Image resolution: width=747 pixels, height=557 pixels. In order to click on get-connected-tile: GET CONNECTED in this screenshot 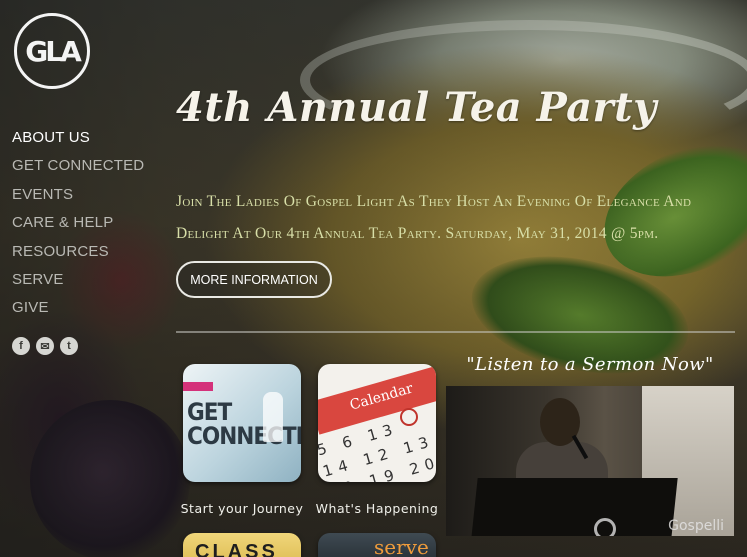, I will do `click(242, 423)`.